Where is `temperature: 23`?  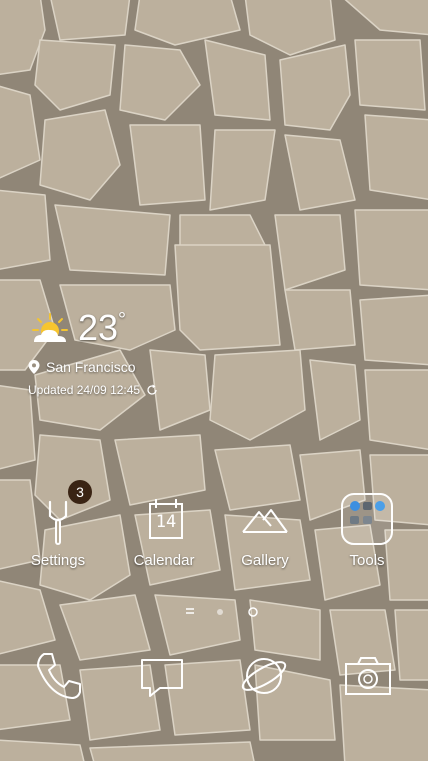 temperature: 23 is located at coordinates (98, 327).